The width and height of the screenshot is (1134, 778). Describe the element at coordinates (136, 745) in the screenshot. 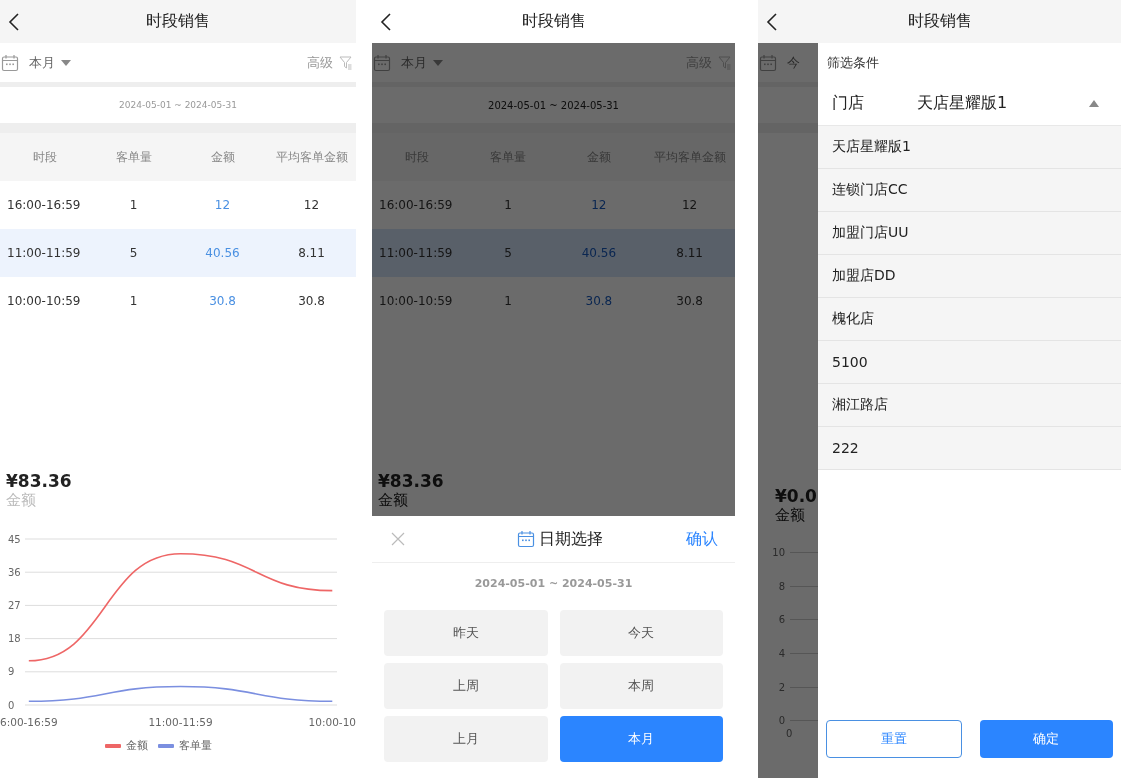

I see `legend-label: 金额` at that location.